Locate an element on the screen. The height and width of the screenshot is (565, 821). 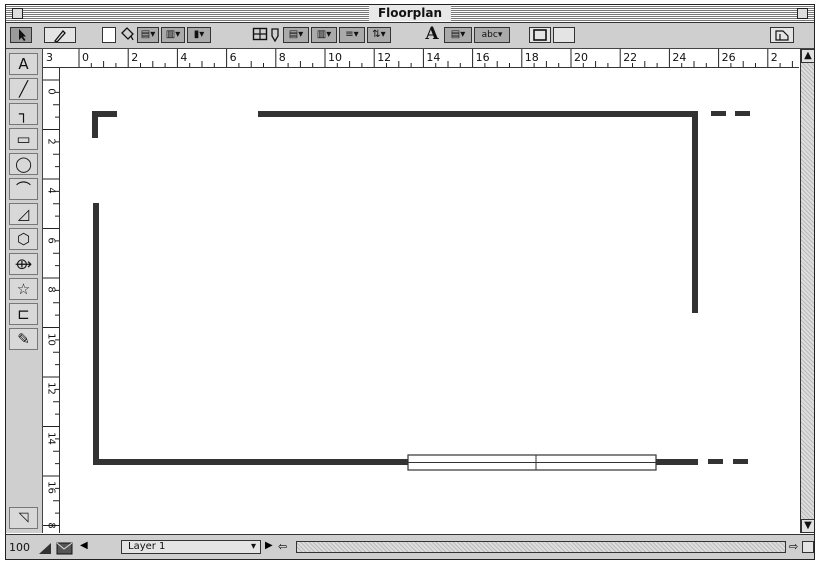
zoom-out-icon is located at coordinates (45, 547).